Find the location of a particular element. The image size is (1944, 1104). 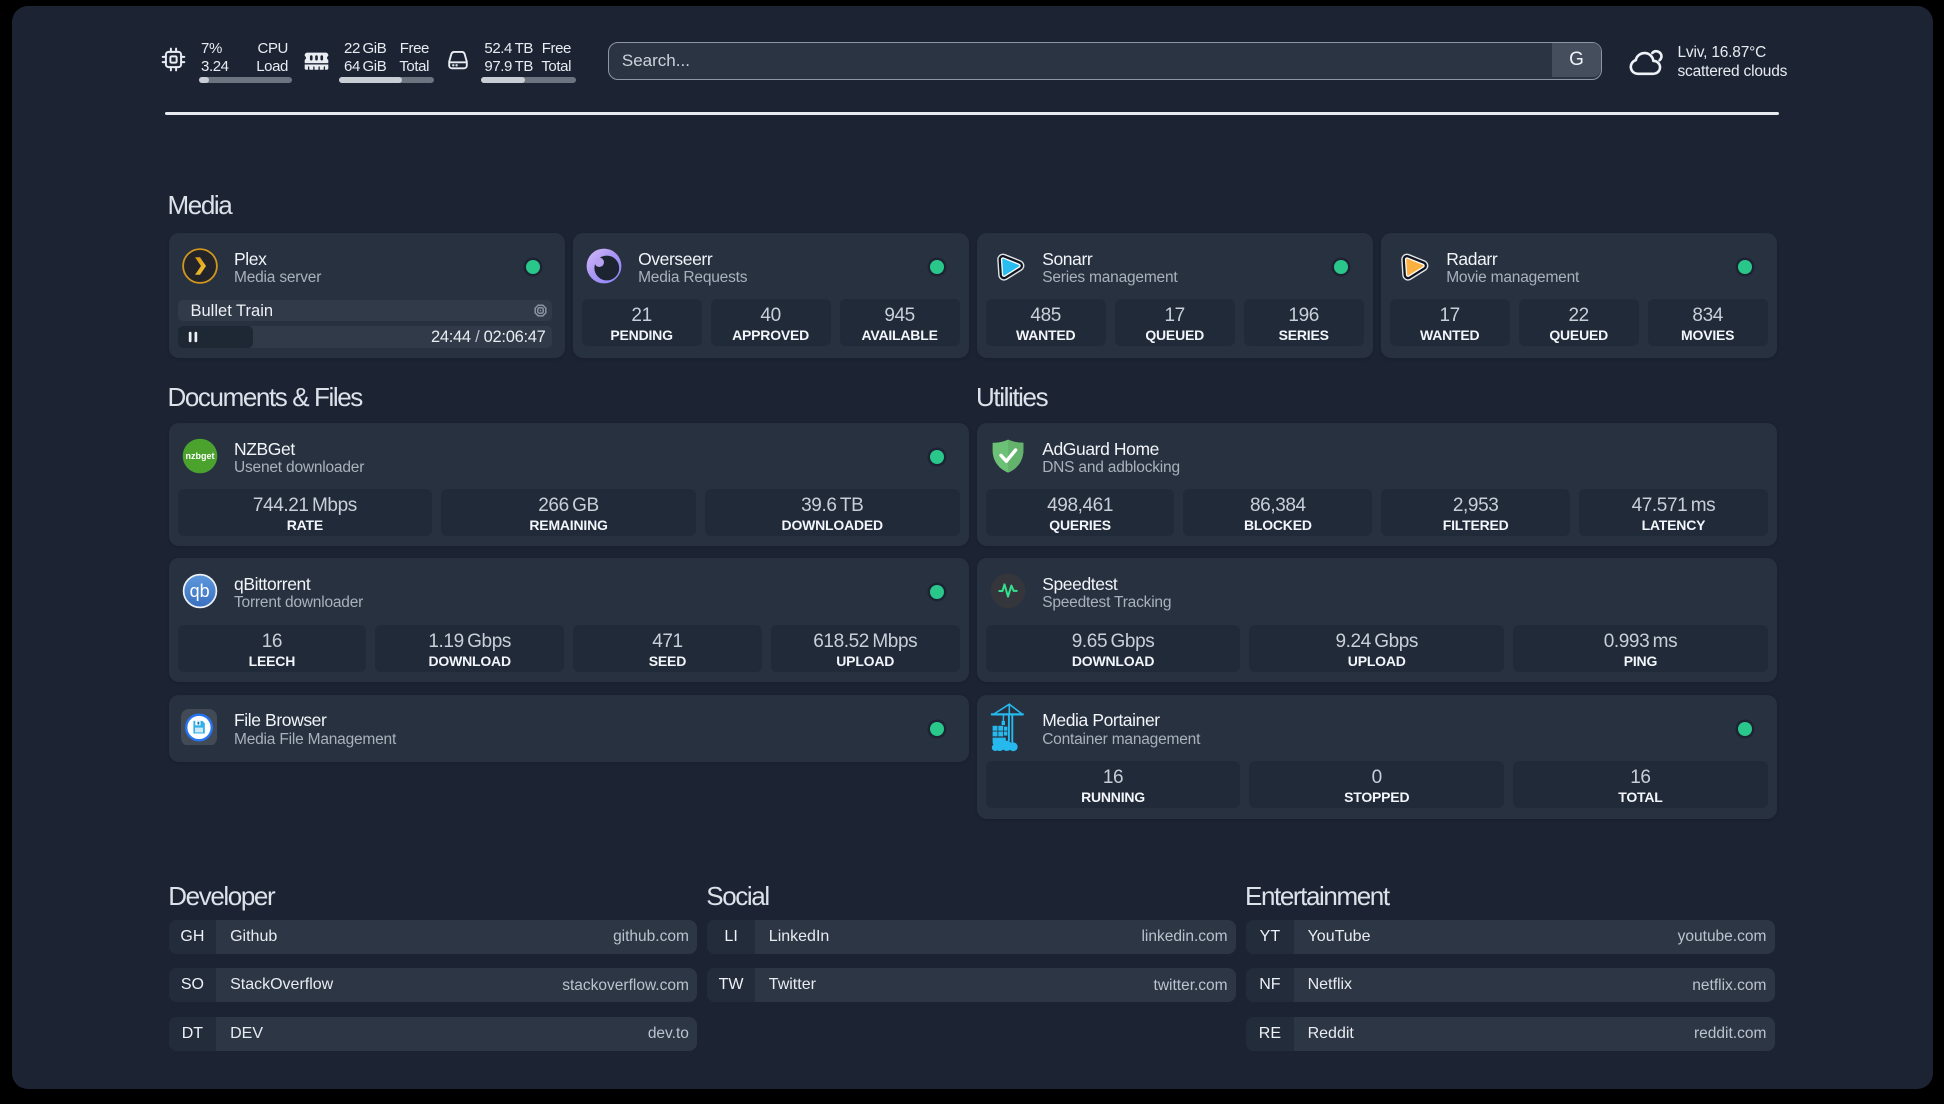

svg-text: nzbget is located at coordinates (199, 456).